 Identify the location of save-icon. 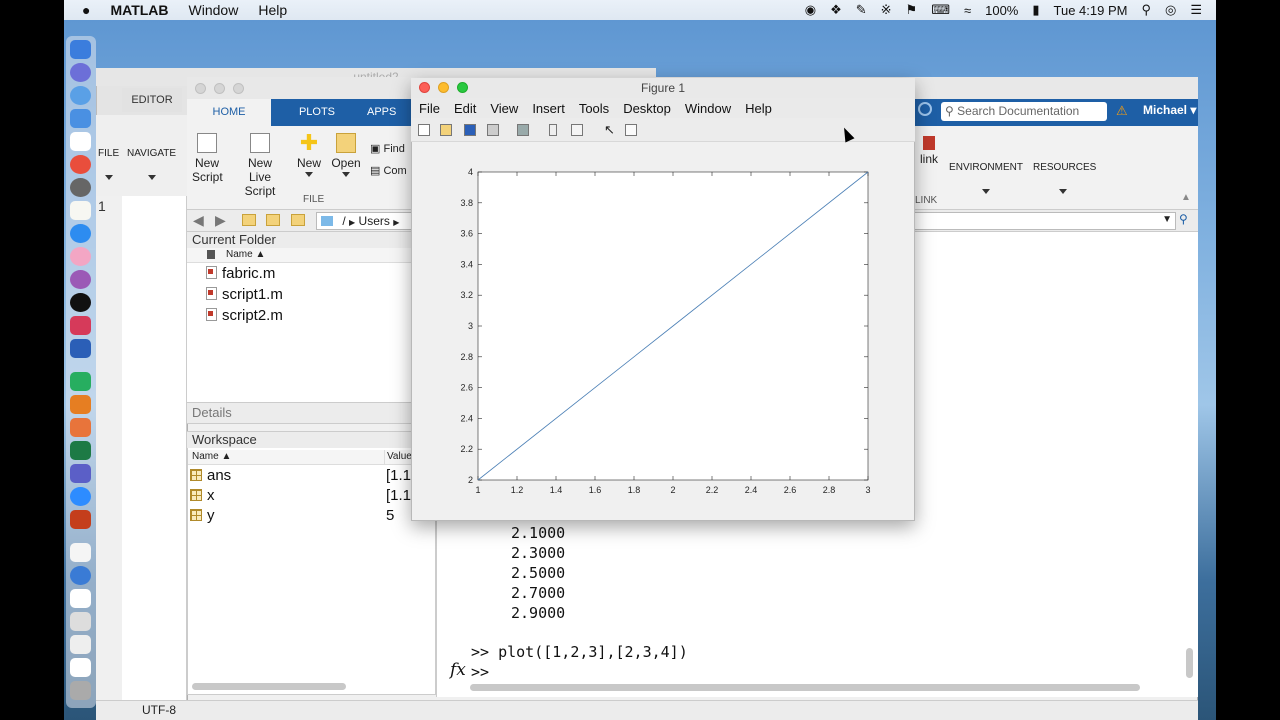
(470, 130).